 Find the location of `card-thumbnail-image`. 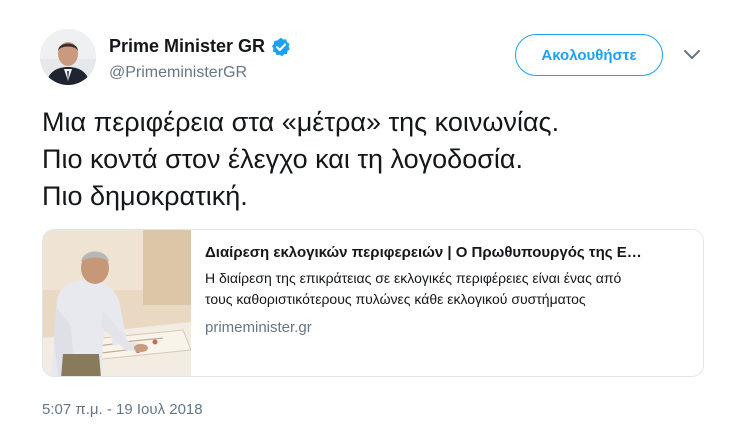

card-thumbnail-image is located at coordinates (117, 303).